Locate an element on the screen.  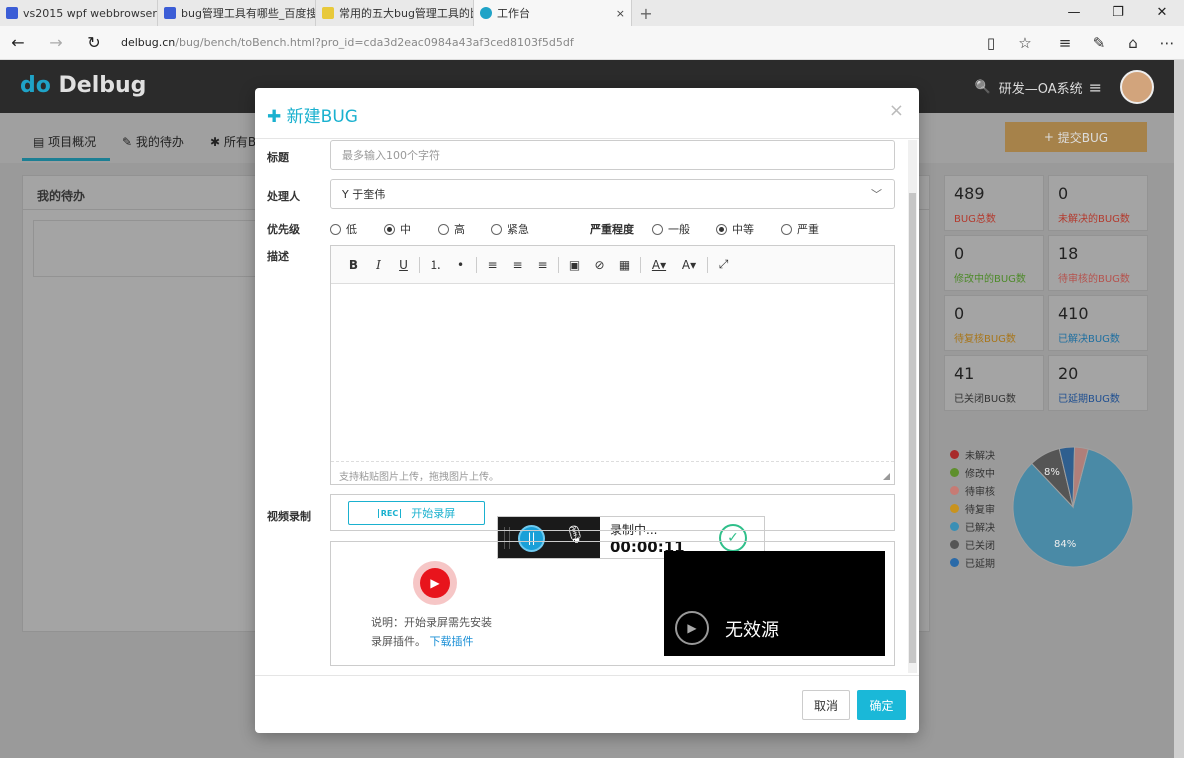
legend-item: 待审核 is located at coordinates (972, 490).